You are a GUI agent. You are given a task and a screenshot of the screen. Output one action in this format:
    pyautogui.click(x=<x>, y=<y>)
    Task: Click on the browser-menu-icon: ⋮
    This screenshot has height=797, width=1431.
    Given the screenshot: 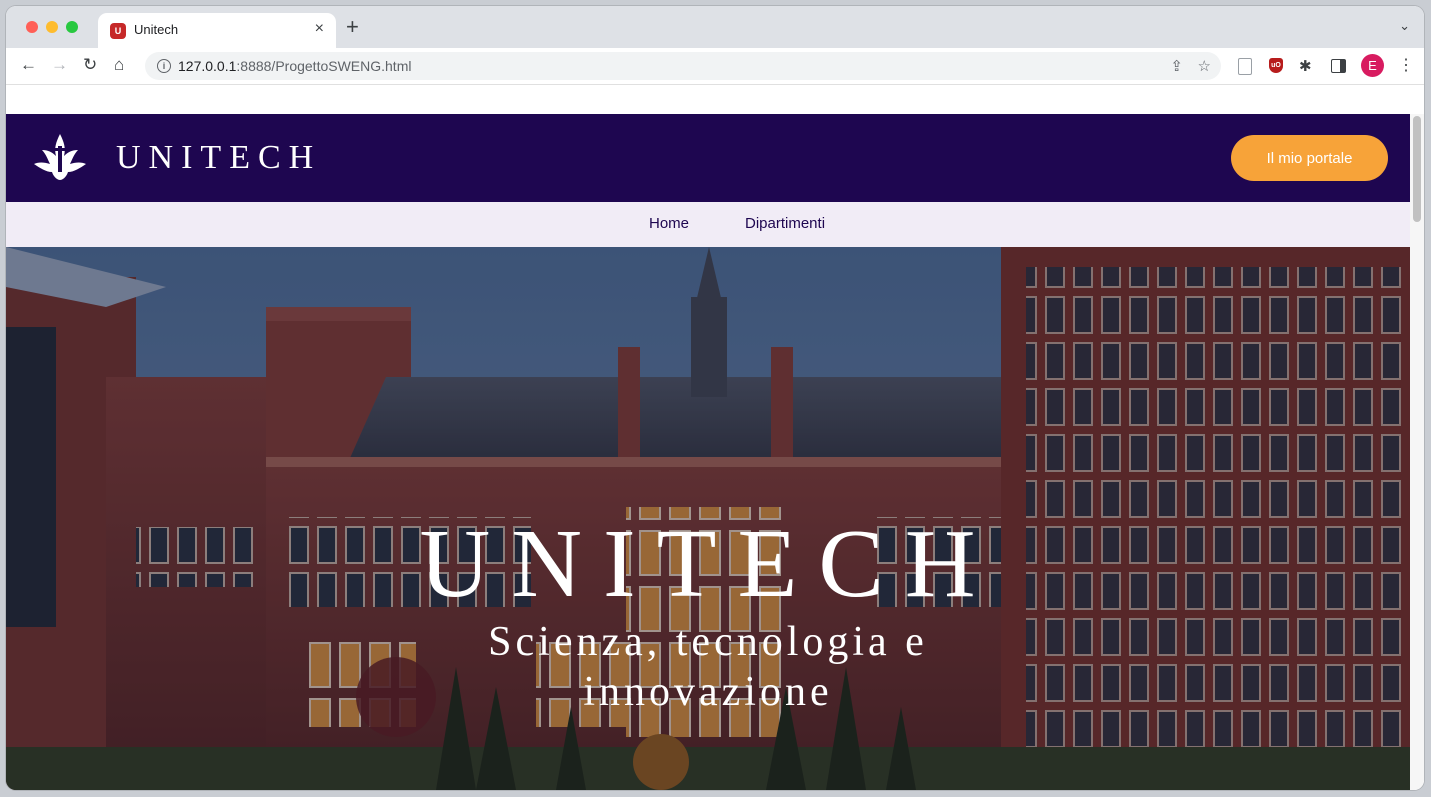 What is the action you would take?
    pyautogui.click(x=1406, y=65)
    